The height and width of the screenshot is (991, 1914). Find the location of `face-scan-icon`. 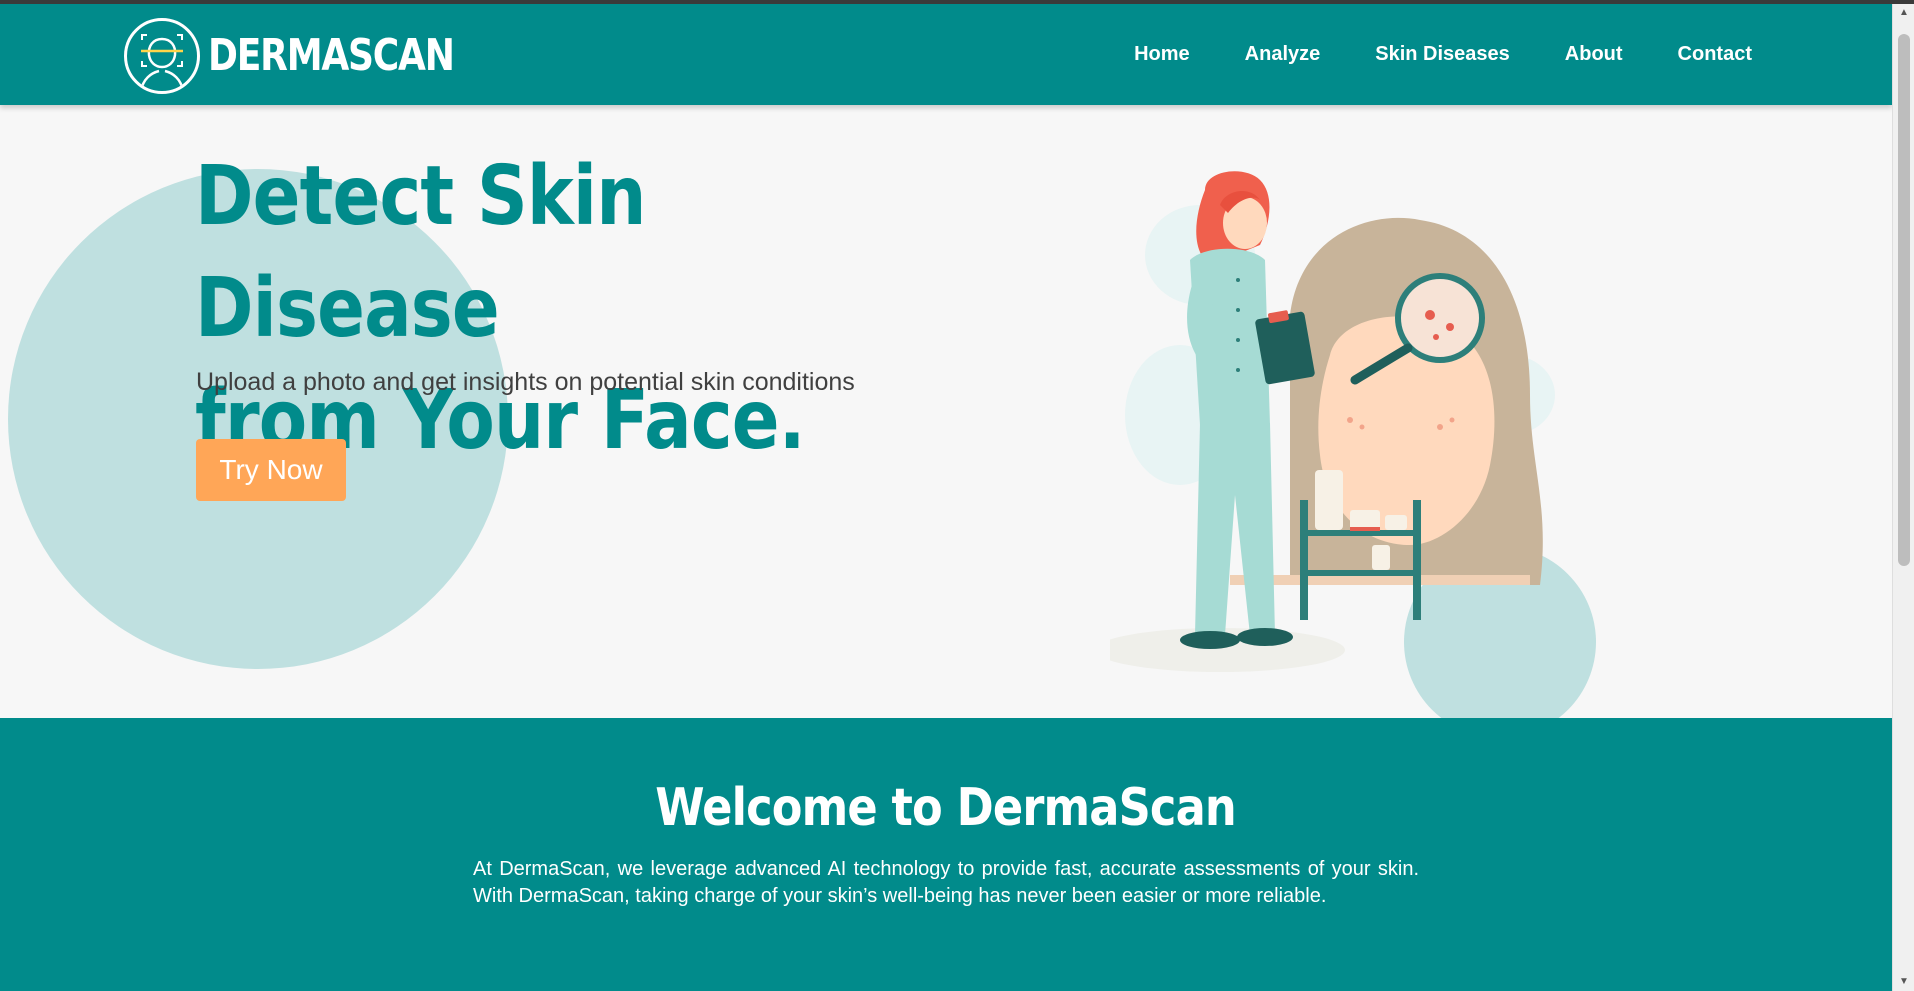

face-scan-icon is located at coordinates (162, 56).